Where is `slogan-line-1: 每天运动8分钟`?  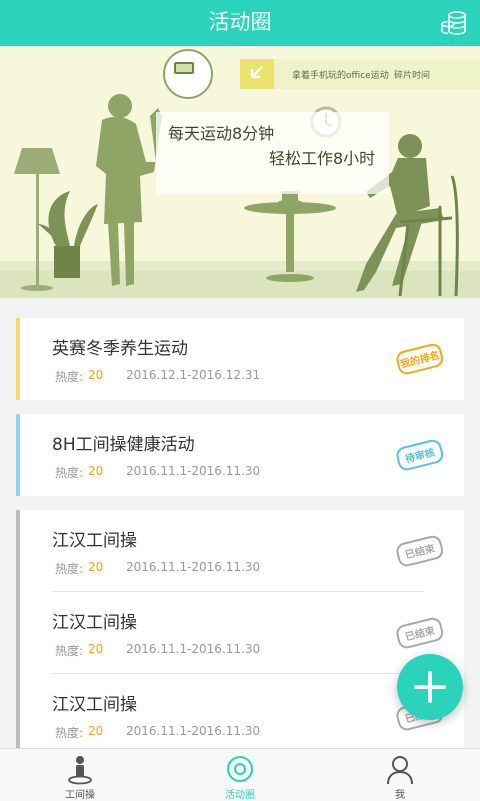
slogan-line-1: 每天运动8分钟 is located at coordinates (221, 133).